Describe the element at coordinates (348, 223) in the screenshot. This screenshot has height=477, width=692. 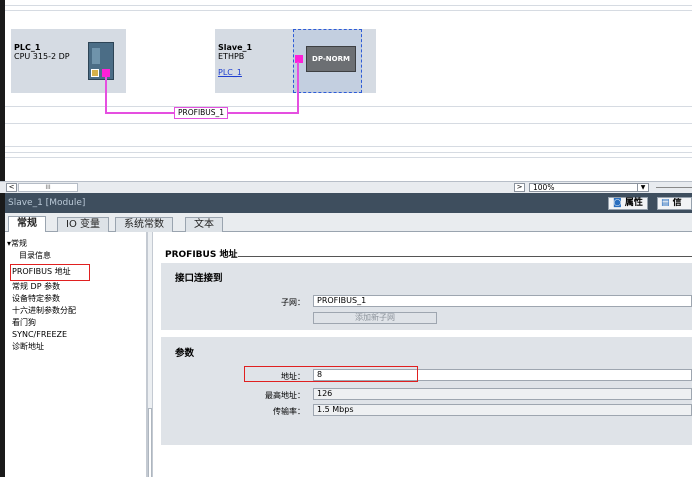
I see `inspector-tabs: 常规 IO 变量 系统常数 文本` at that location.